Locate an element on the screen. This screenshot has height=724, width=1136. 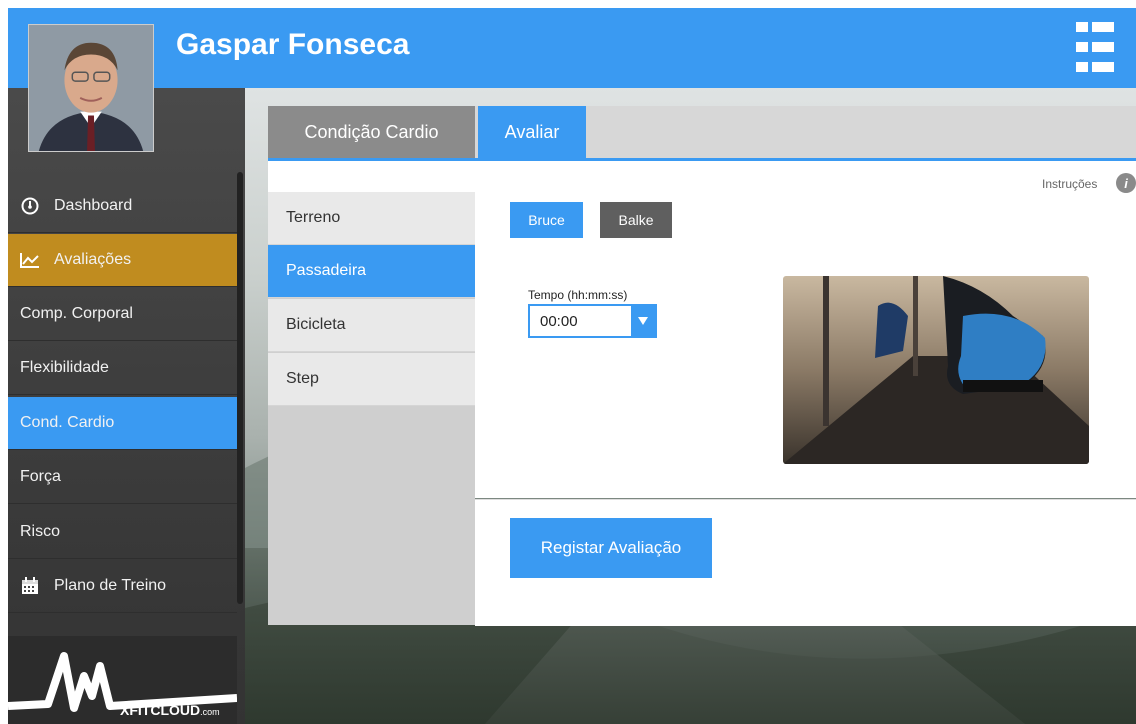
time-select: 00:00 is located at coordinates (592, 321).